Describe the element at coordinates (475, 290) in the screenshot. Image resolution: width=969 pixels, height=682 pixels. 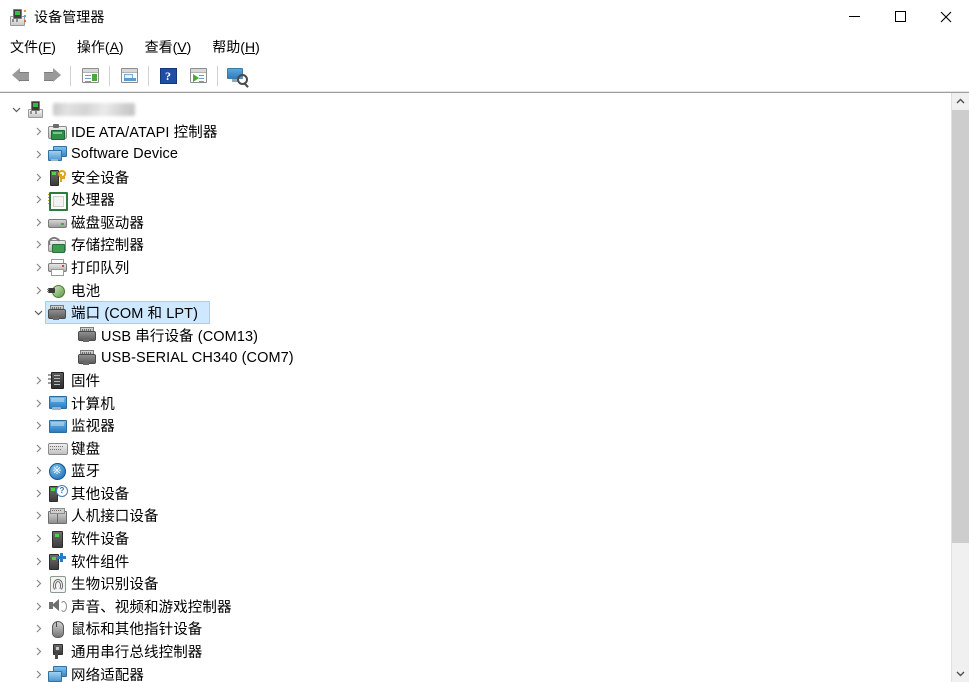
I see `tree-row-battery: 电池` at that location.